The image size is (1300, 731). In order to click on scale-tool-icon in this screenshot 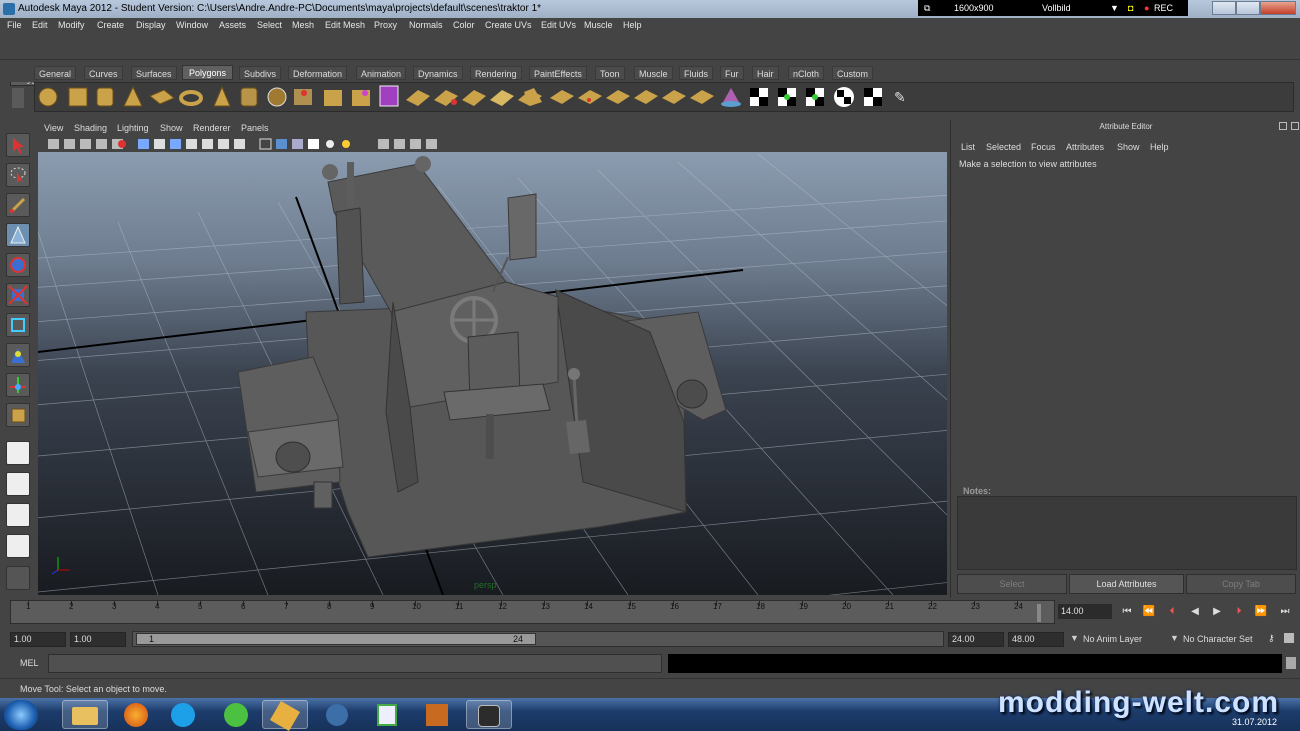, I will do `click(18, 295)`.